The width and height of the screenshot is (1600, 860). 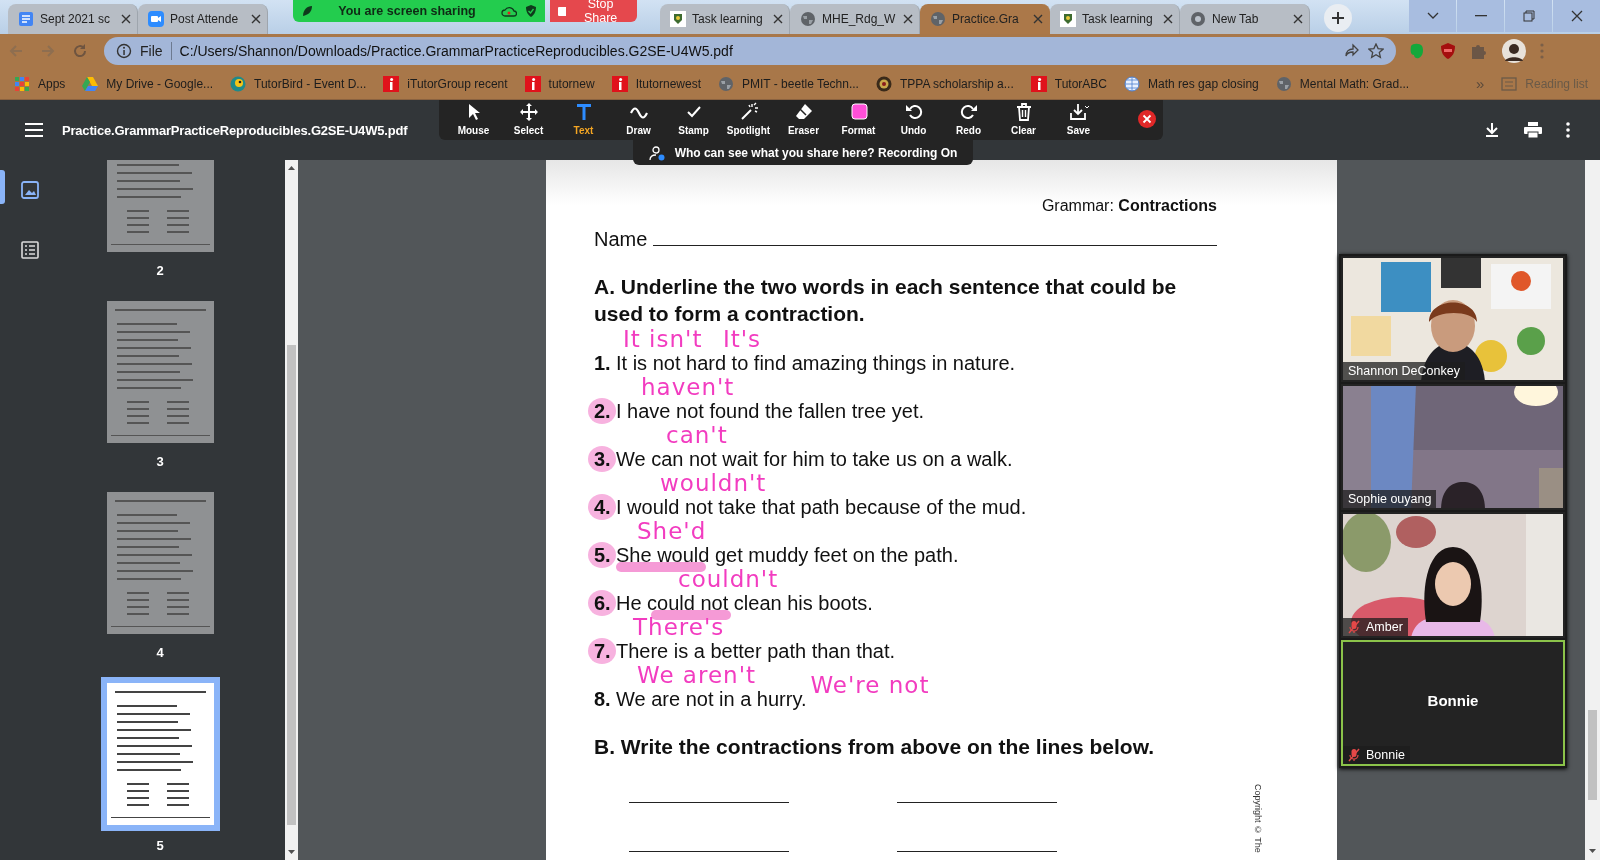 What do you see at coordinates (1376, 51) in the screenshot?
I see `star-icon` at bounding box center [1376, 51].